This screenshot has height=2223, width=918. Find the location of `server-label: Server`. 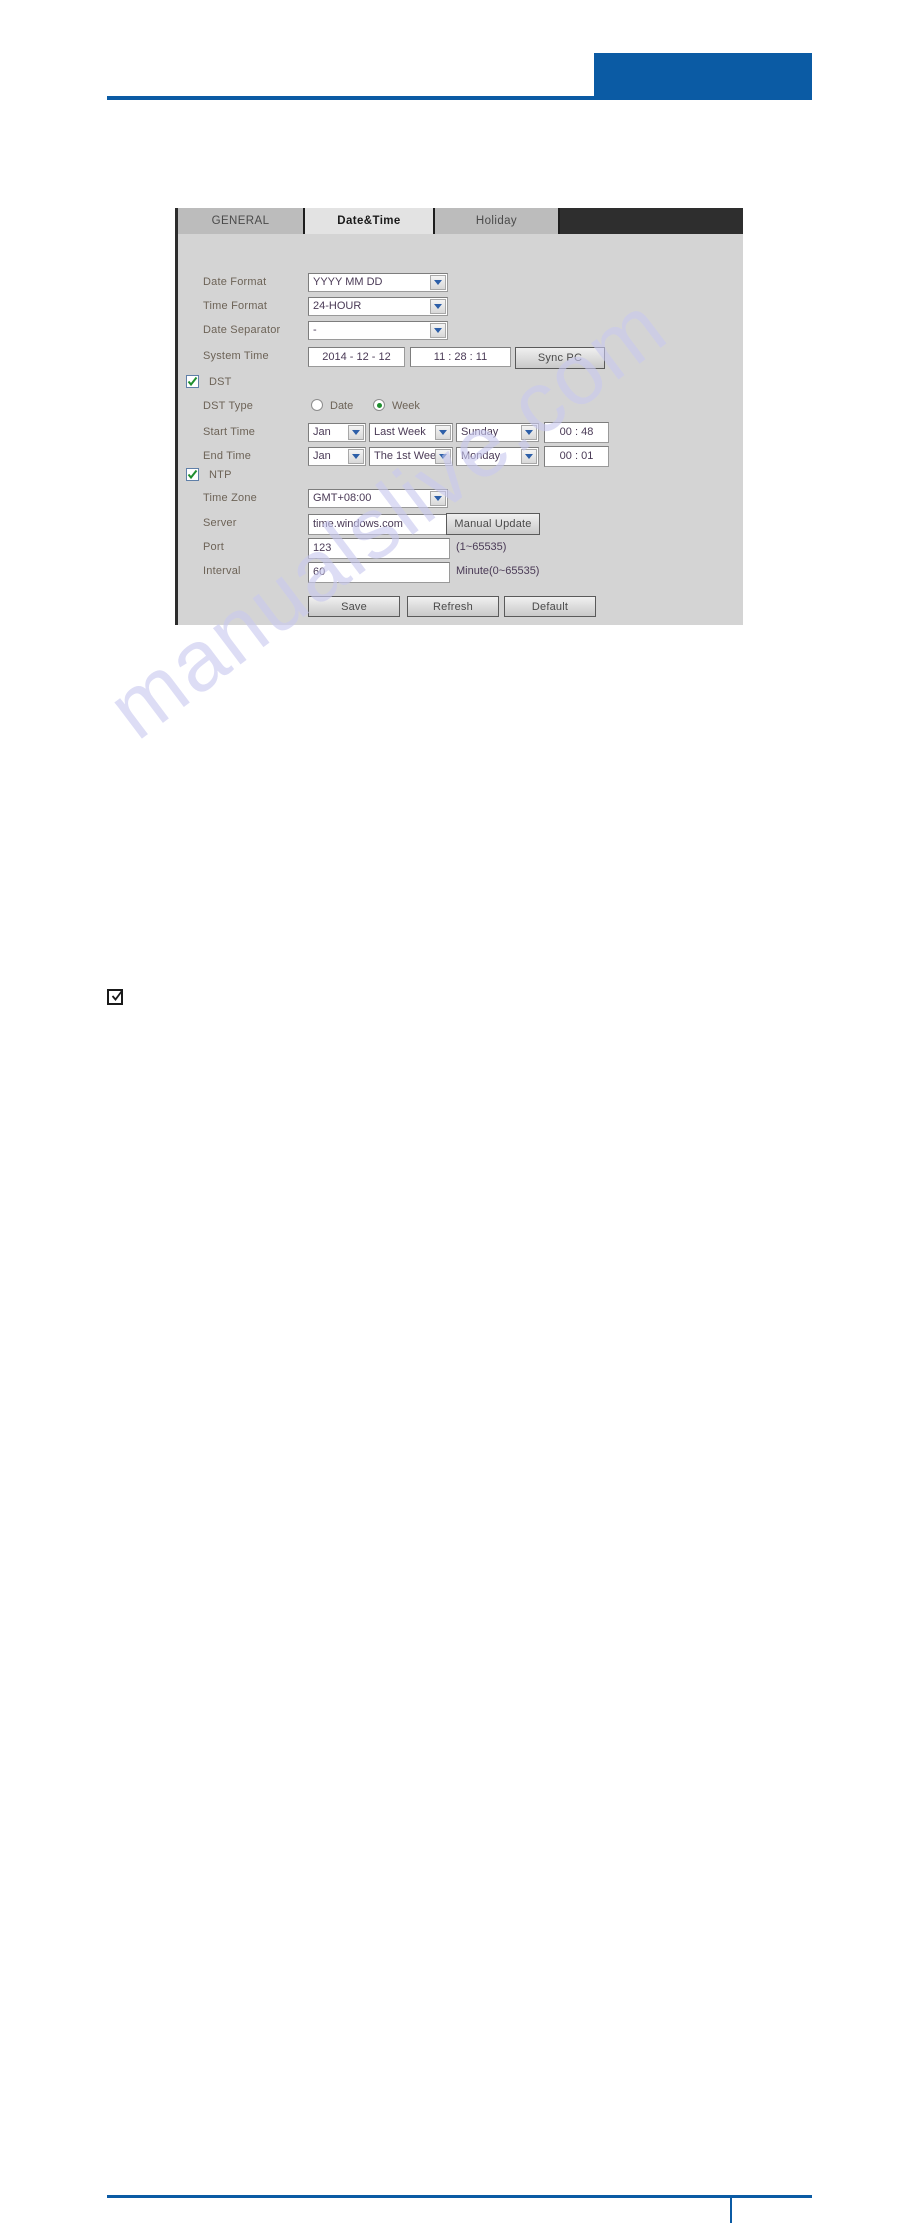

server-label: Server is located at coordinates (220, 523).